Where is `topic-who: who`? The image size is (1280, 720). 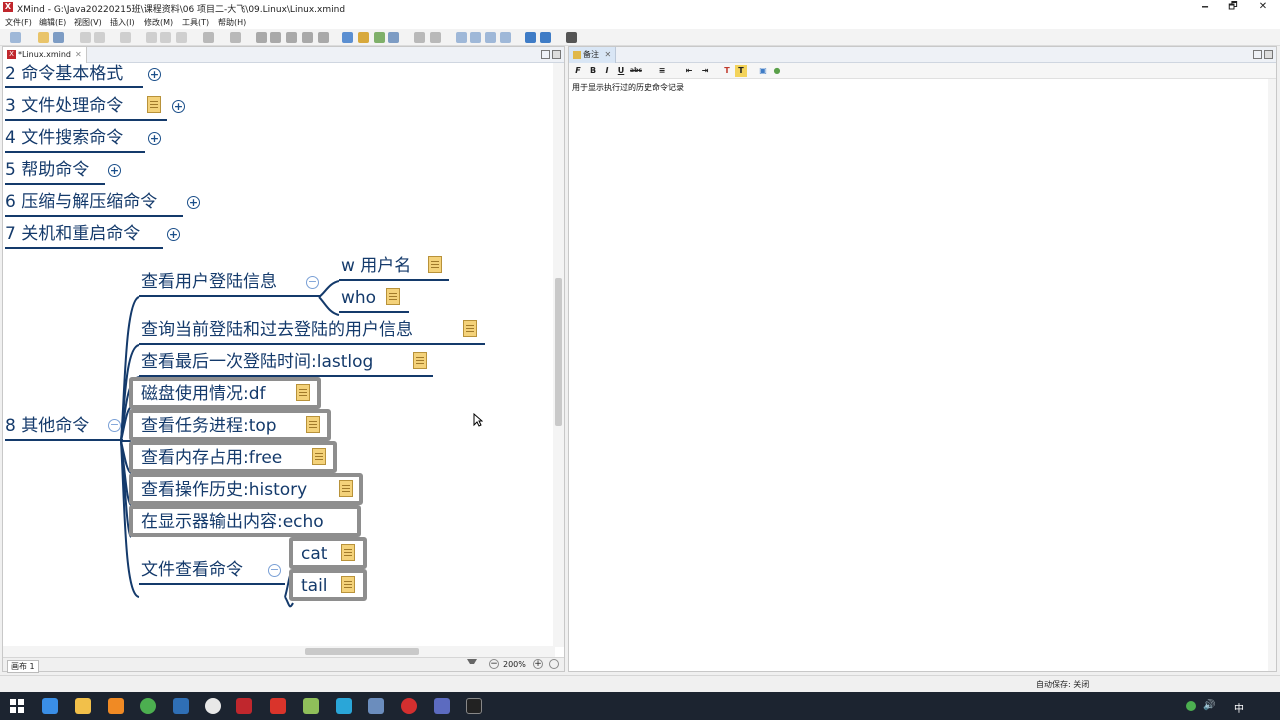 topic-who: who is located at coordinates (358, 298).